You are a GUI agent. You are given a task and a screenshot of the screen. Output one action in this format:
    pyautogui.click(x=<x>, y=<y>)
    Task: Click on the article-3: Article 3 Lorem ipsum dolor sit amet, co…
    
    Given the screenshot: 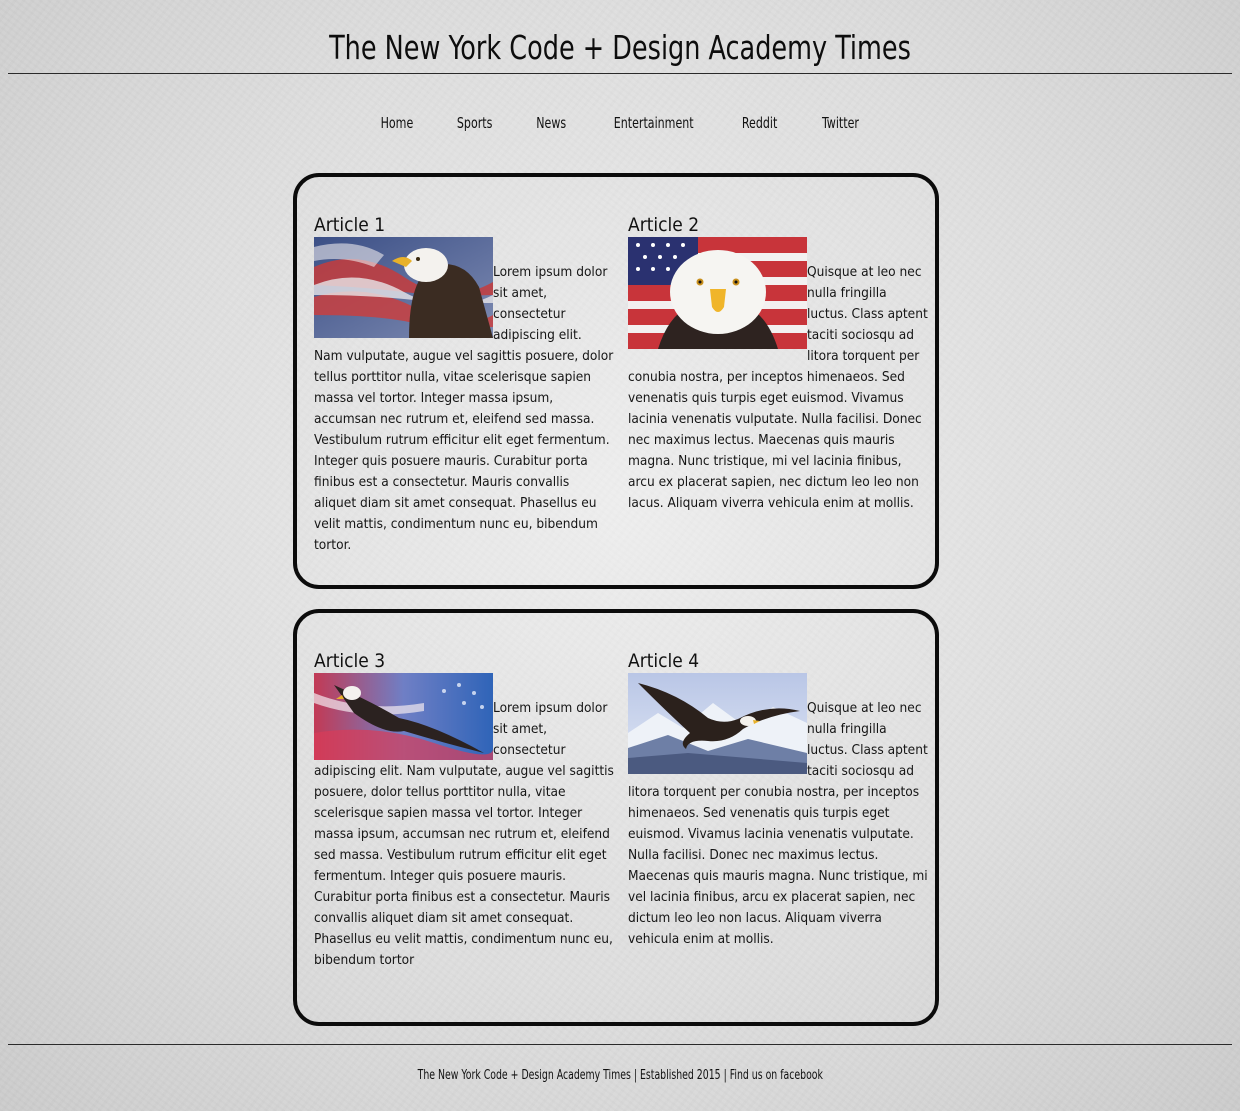 What is the action you would take?
    pyautogui.click(x=464, y=811)
    